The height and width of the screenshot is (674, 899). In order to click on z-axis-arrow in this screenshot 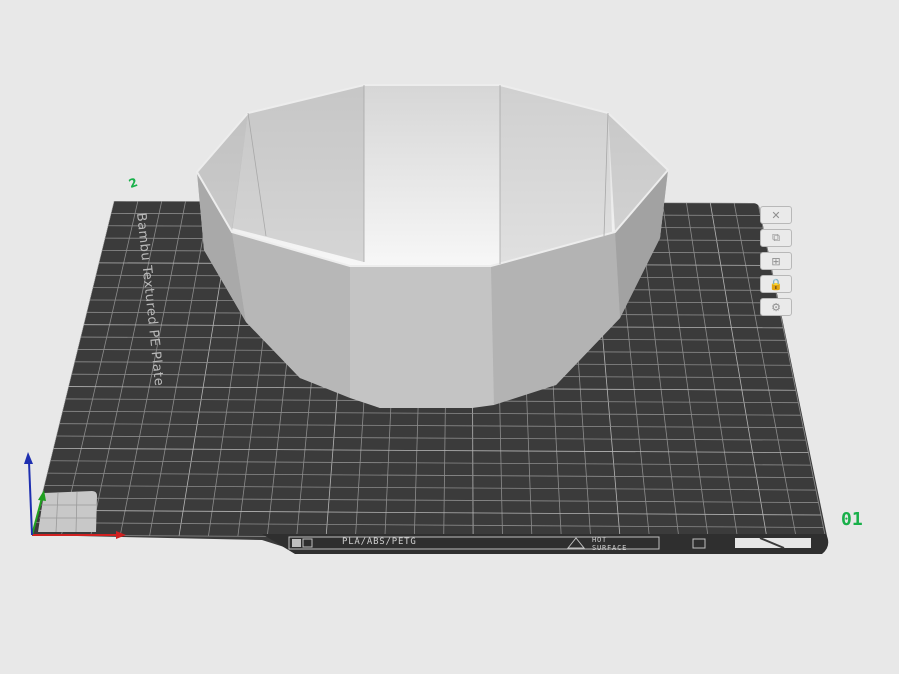, I will do `click(28, 458)`.